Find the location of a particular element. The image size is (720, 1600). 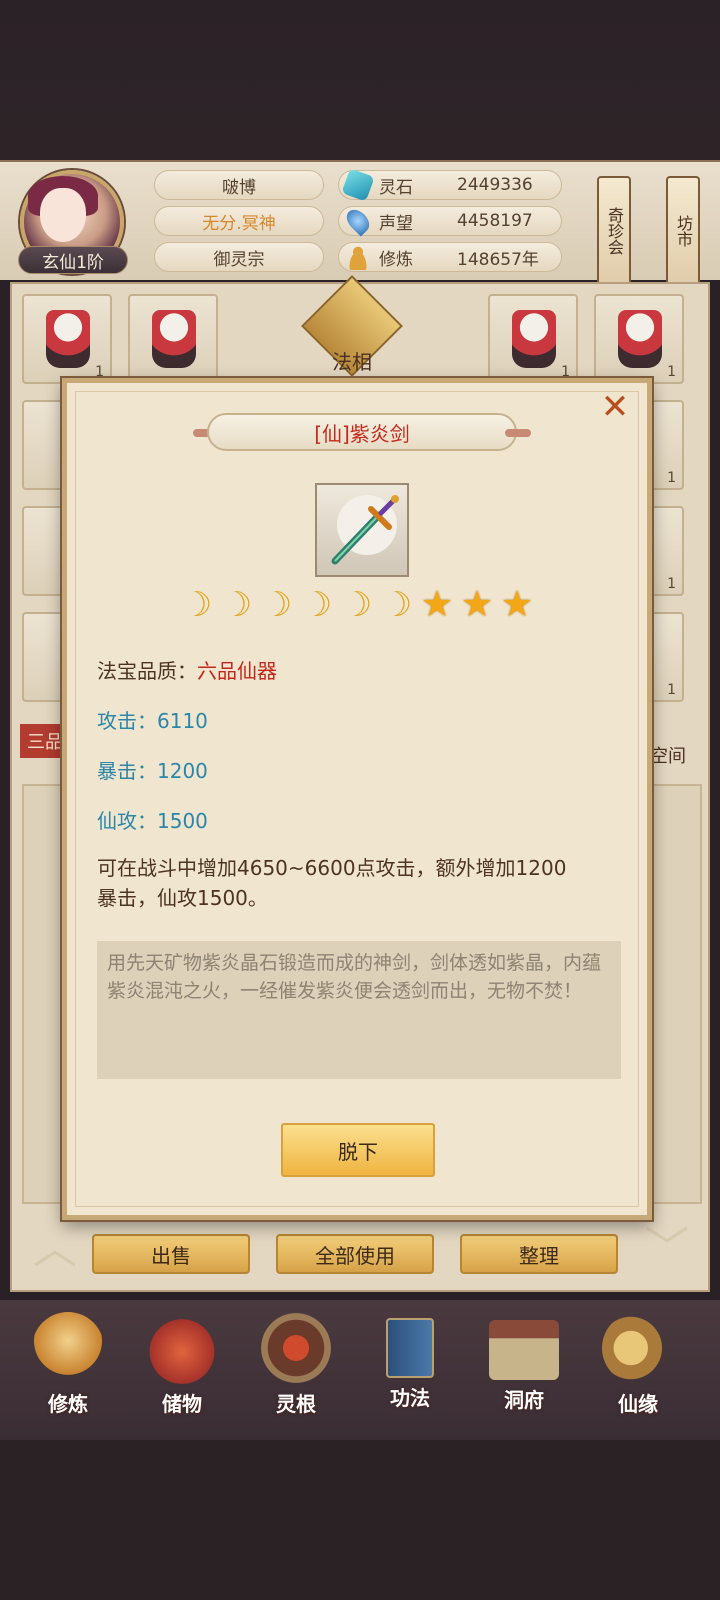

effect-description: 可在战斗中增加4650~6600点攻击，额外增加1200 暴击，仙攻1500。 is located at coordinates (332, 883).